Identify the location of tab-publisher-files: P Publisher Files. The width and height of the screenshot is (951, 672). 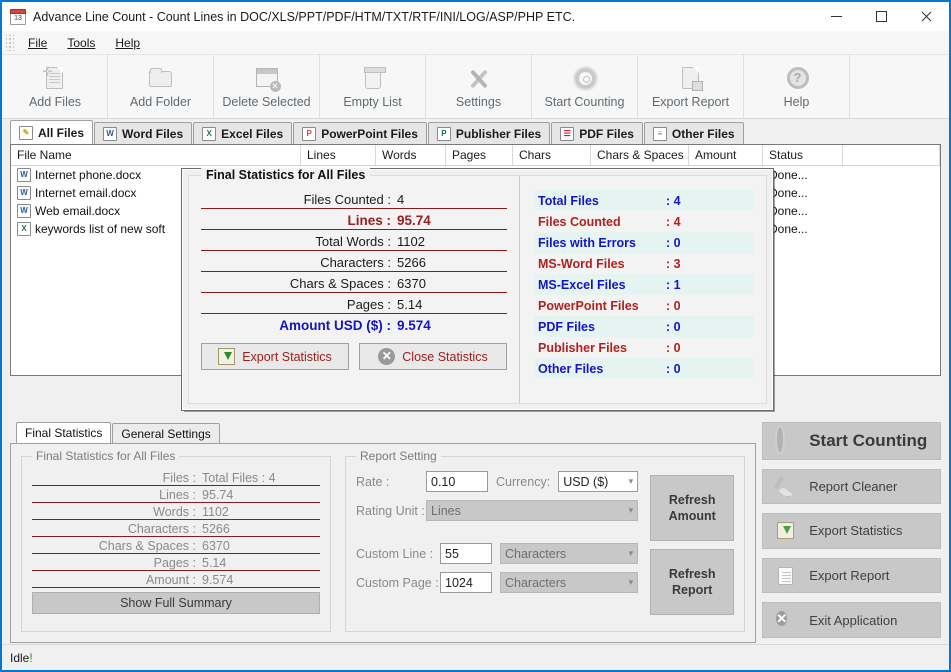
(489, 133).